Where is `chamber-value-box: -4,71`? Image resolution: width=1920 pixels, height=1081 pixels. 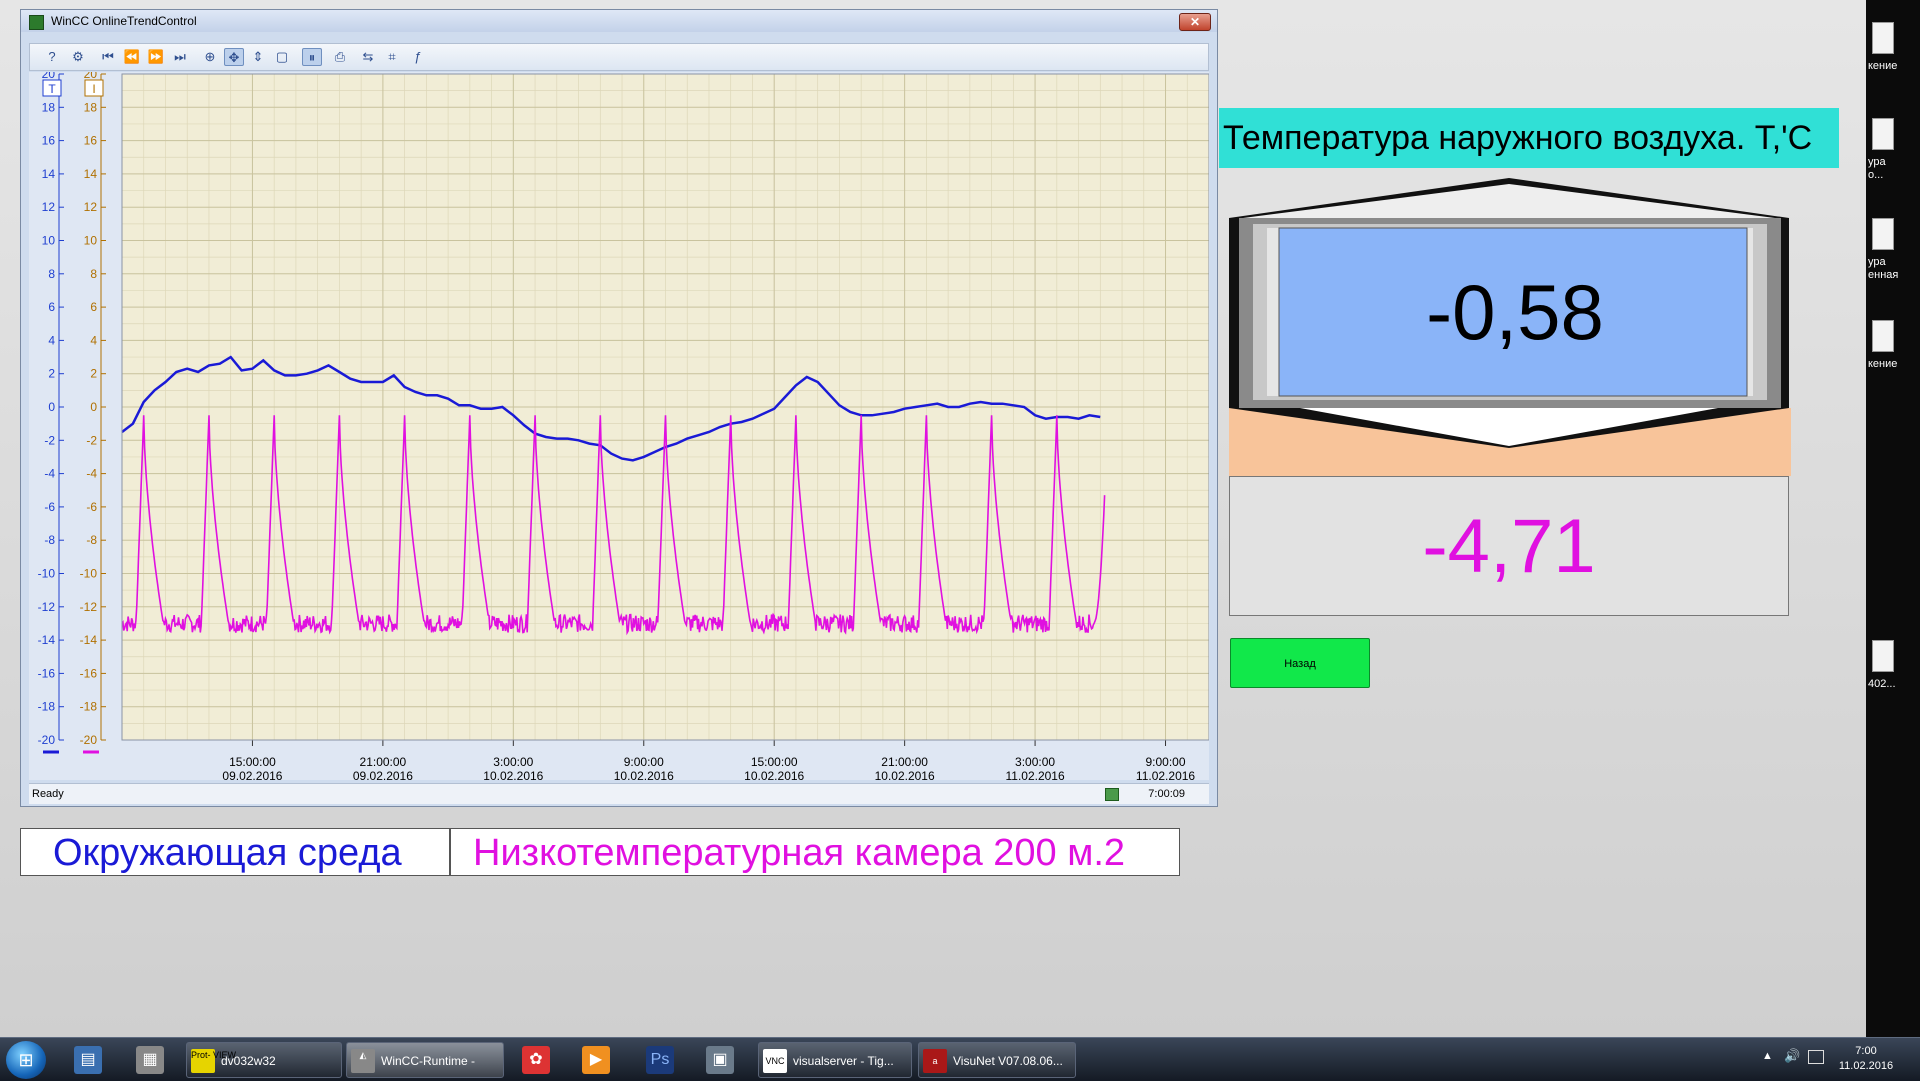 chamber-value-box: -4,71 is located at coordinates (1509, 546).